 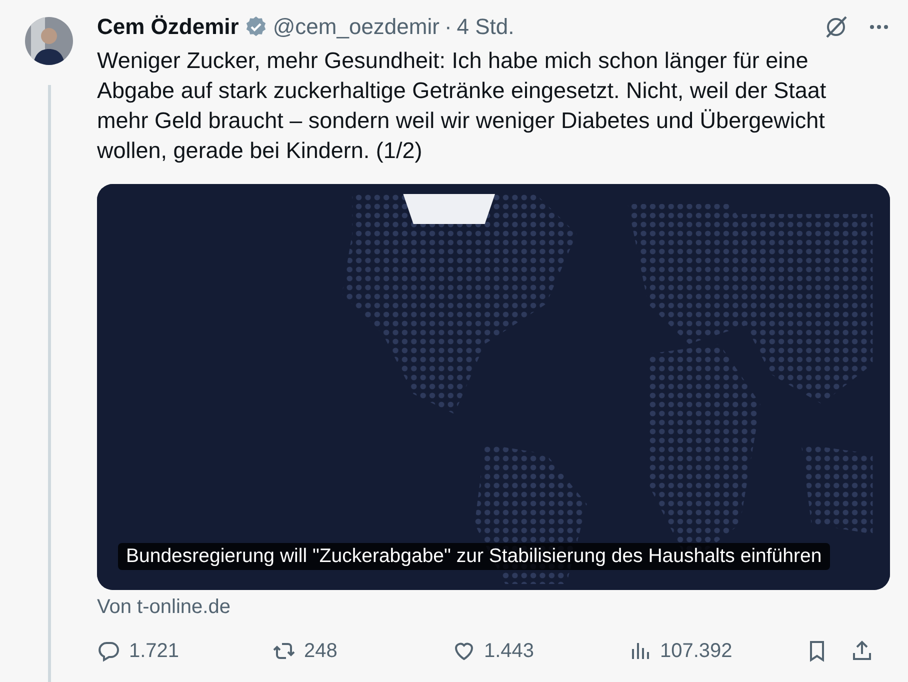 I want to click on repost-button: 248, so click(x=362, y=651).